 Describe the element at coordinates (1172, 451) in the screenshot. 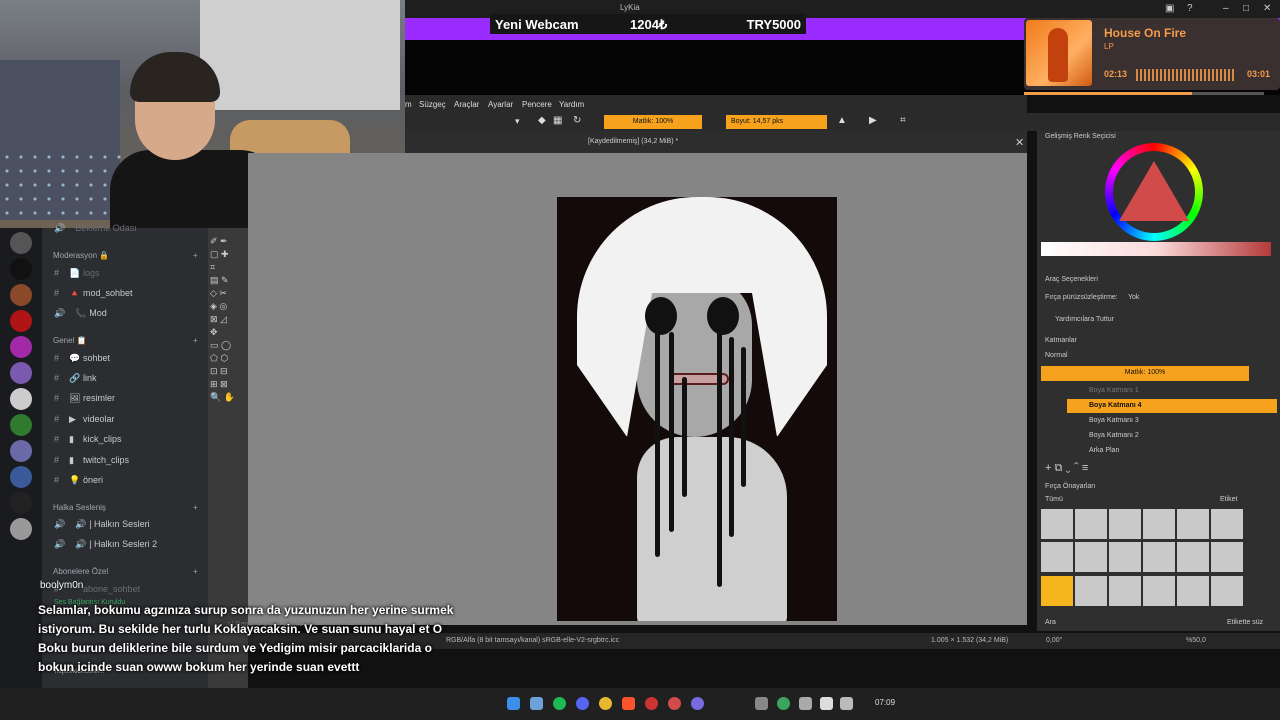

I see `layer-item: Arka Plan` at that location.